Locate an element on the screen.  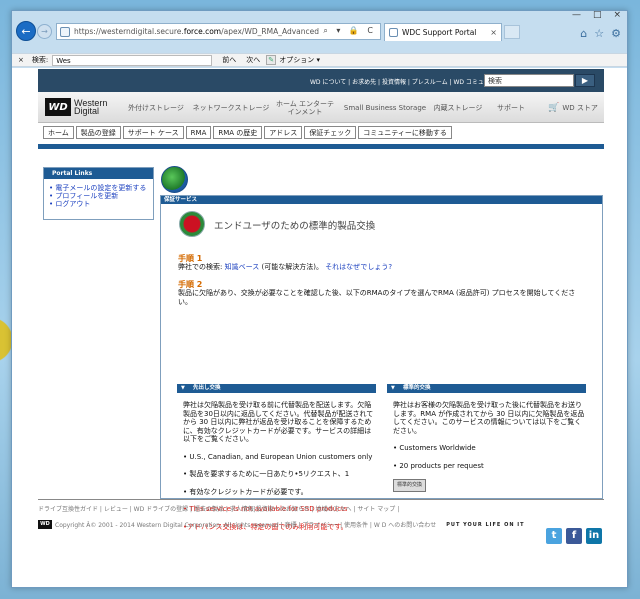
social-links: t f in is located at coordinates (574, 536).